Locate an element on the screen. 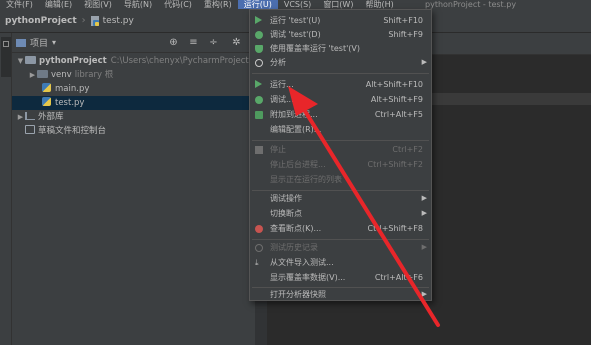 This screenshot has height=345, width=591. tree-item-external-libraries: ▶ 外部库 is located at coordinates (133, 117).